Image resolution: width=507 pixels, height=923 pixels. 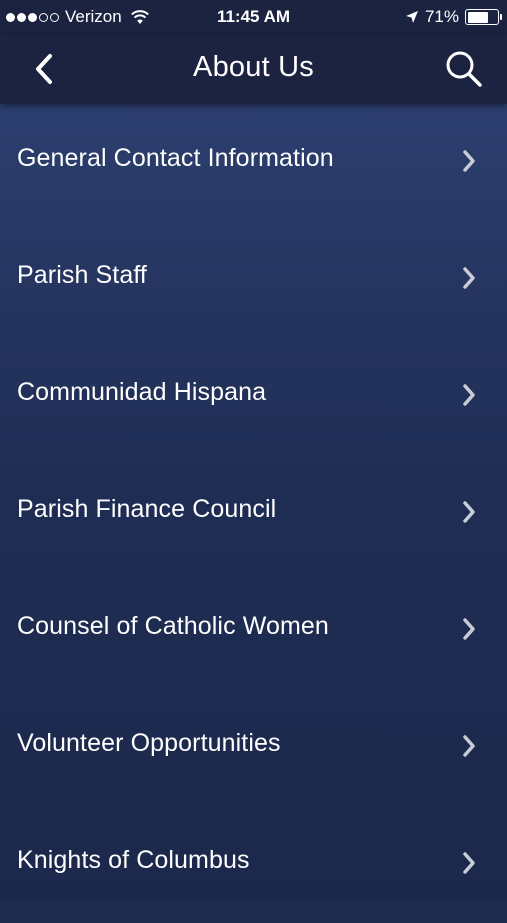 What do you see at coordinates (253, 17) in the screenshot?
I see `status-bar: Verizon 11:45 AM 71%` at bounding box center [253, 17].